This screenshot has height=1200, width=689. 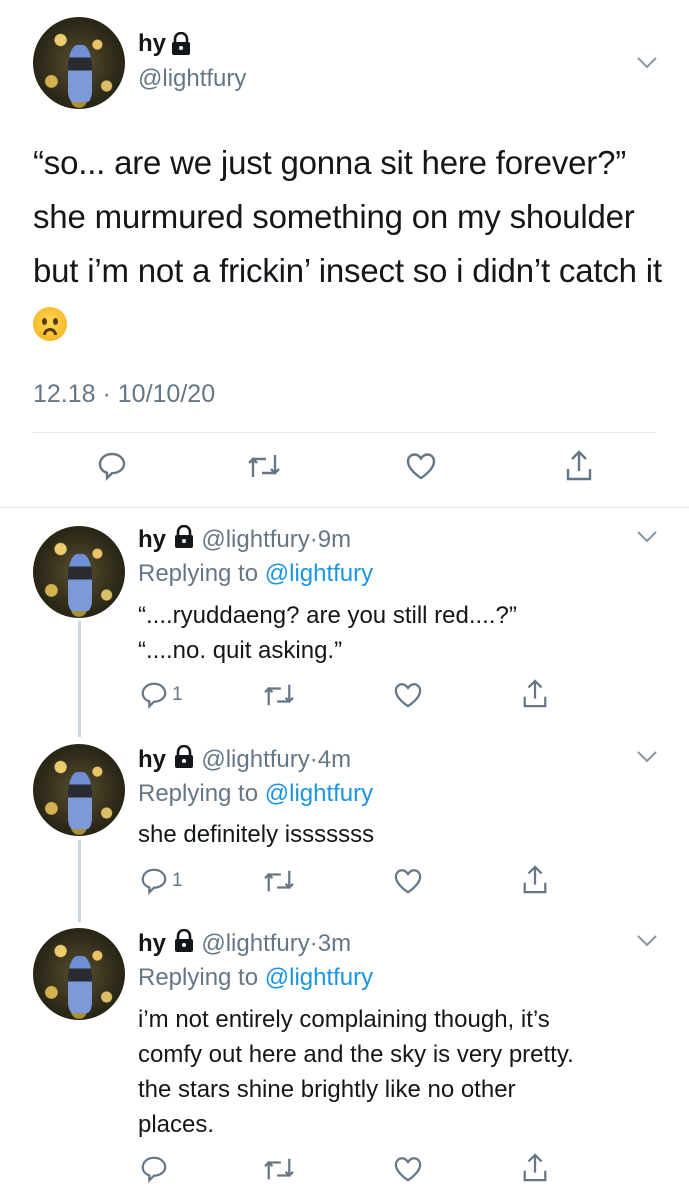 I want to click on reply-header: hy @lightfury·3m, so click(x=244, y=944).